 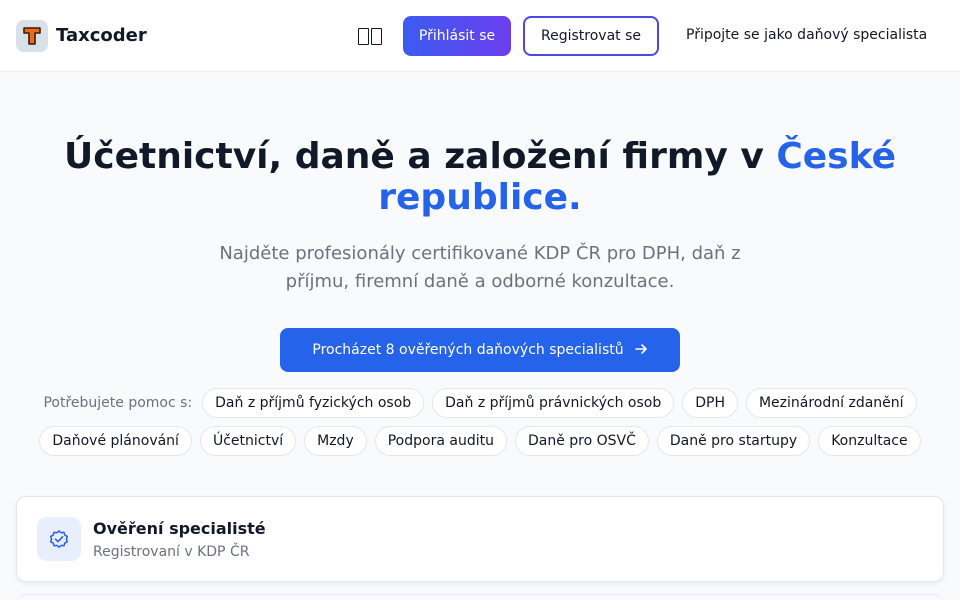 What do you see at coordinates (335, 441) in the screenshot?
I see `tag-payroll: Mzdy` at bounding box center [335, 441].